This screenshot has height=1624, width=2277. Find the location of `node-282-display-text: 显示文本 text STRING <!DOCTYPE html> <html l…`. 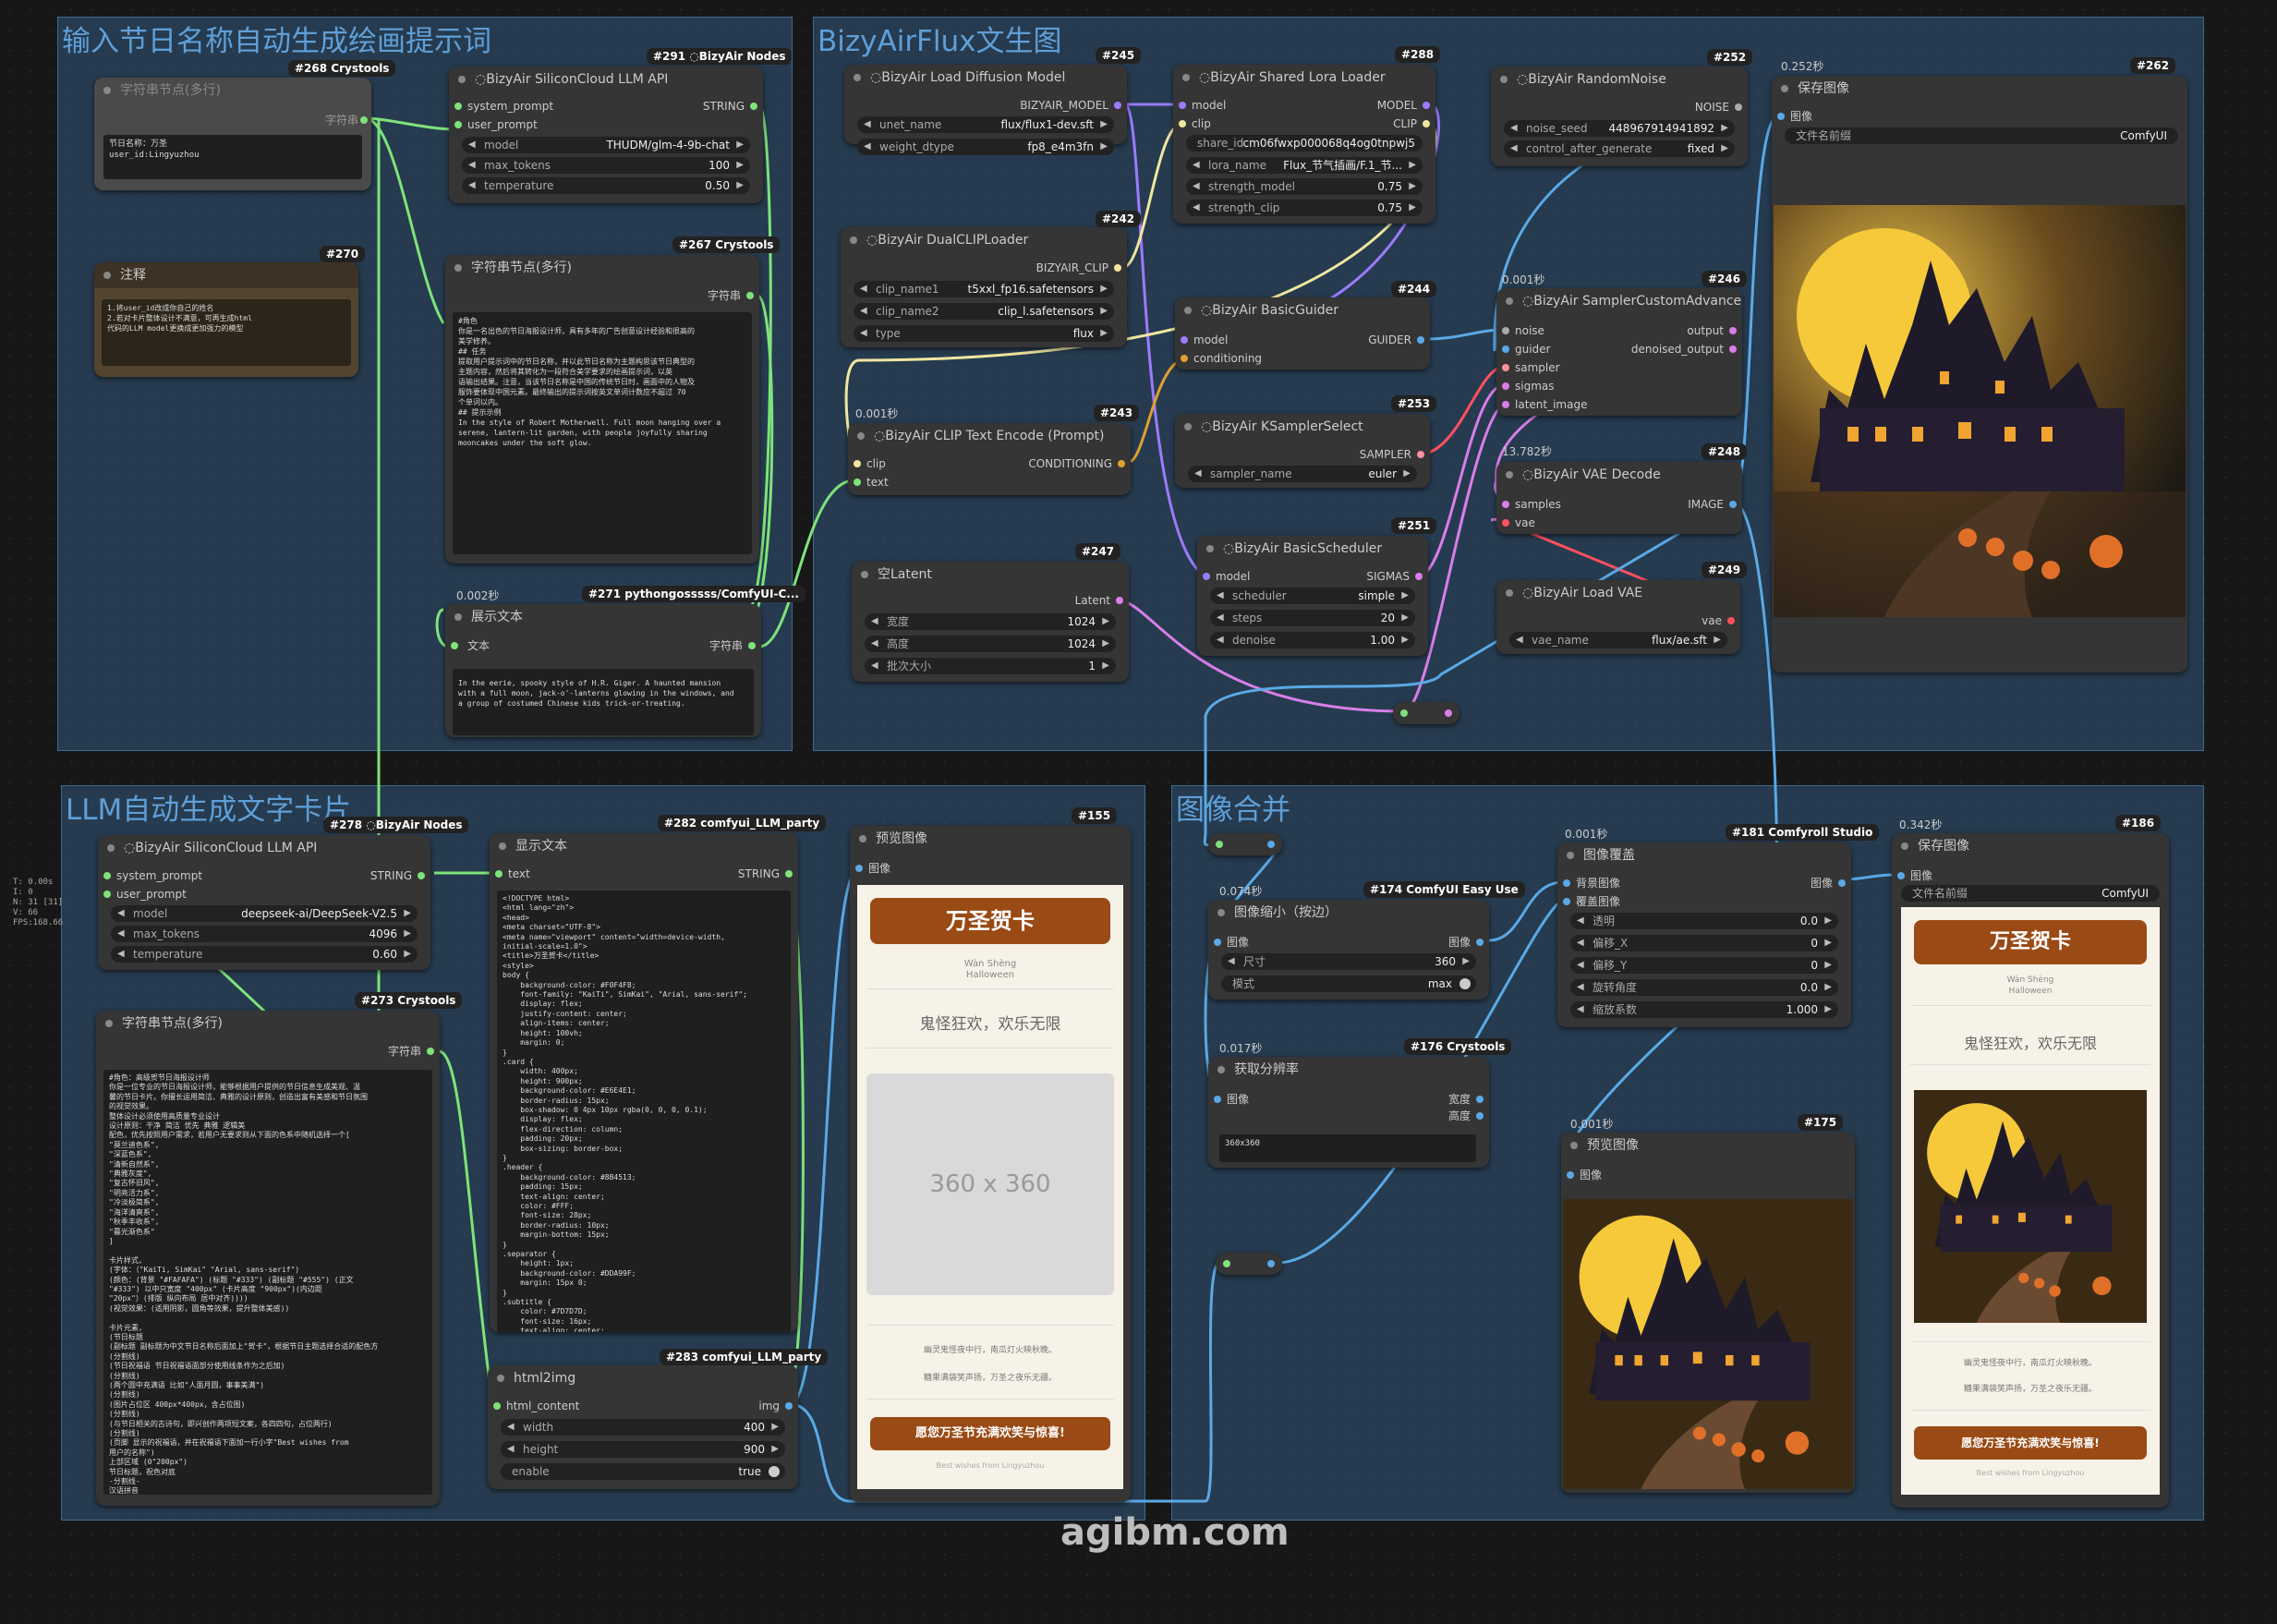

node-282-display-text: 显示文本 text STRING <!DOCTYPE html> <html l… is located at coordinates (644, 1083).